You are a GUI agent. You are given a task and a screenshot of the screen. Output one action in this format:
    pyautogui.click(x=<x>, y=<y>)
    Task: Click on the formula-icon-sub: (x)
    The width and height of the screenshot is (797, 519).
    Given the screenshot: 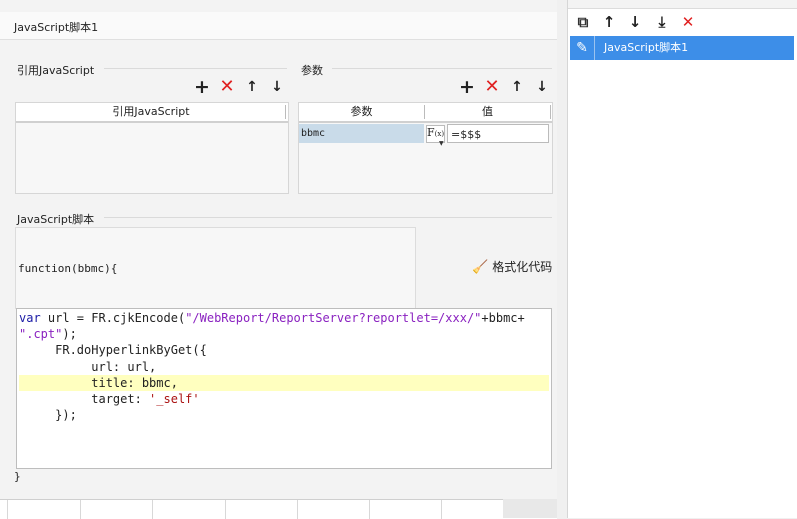 What is the action you would take?
    pyautogui.click(x=439, y=134)
    